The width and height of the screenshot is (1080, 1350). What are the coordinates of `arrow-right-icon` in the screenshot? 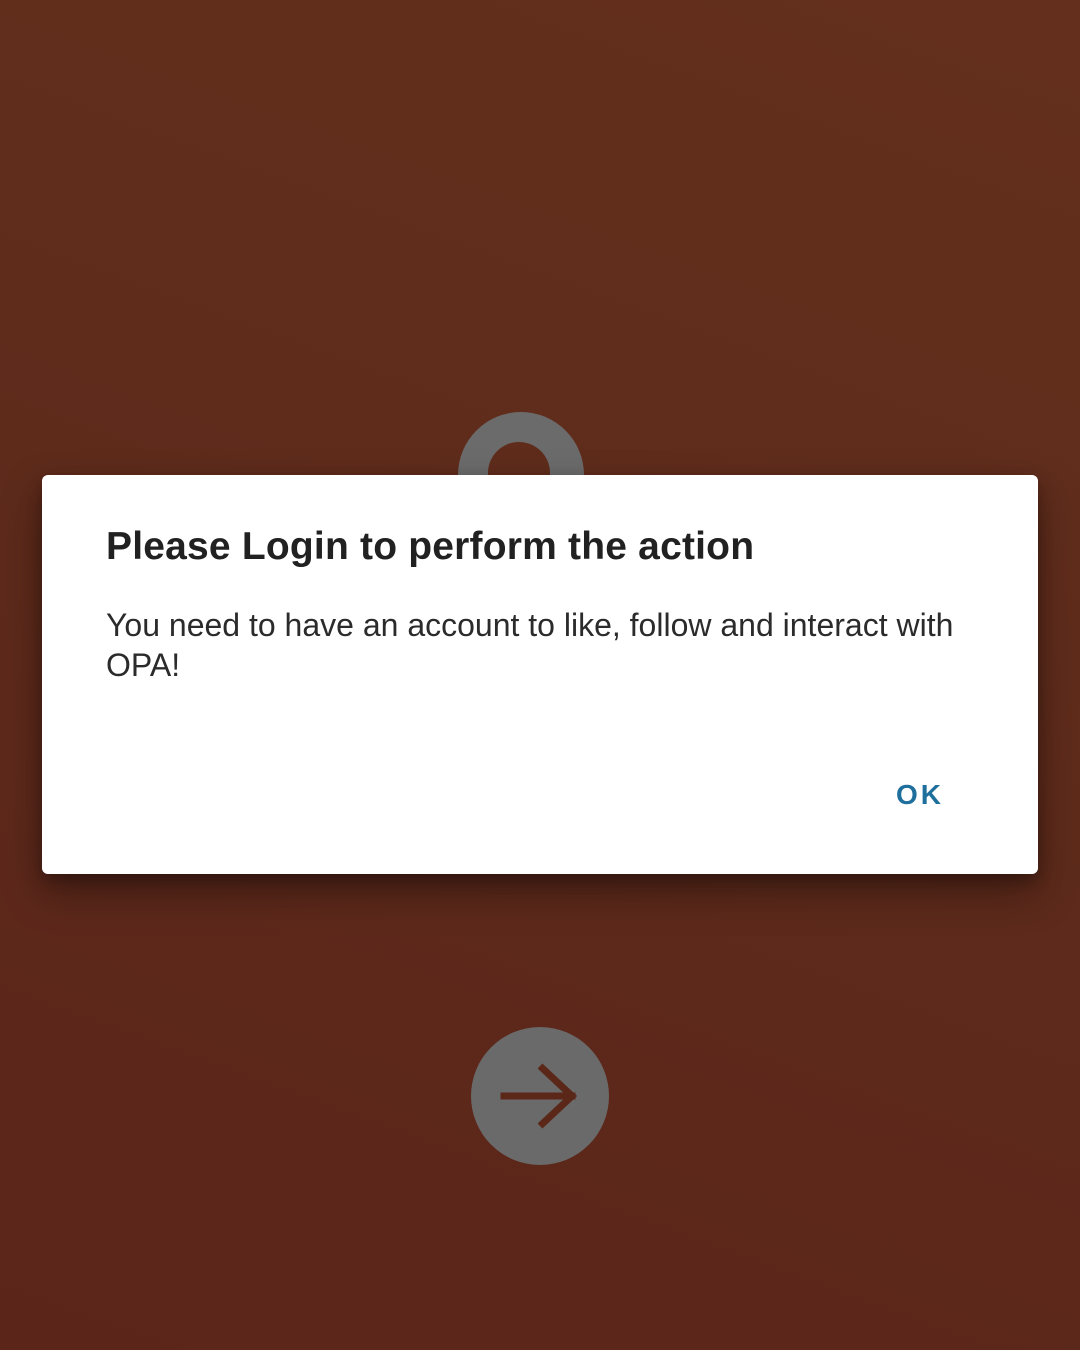 It's located at (539, 1096).